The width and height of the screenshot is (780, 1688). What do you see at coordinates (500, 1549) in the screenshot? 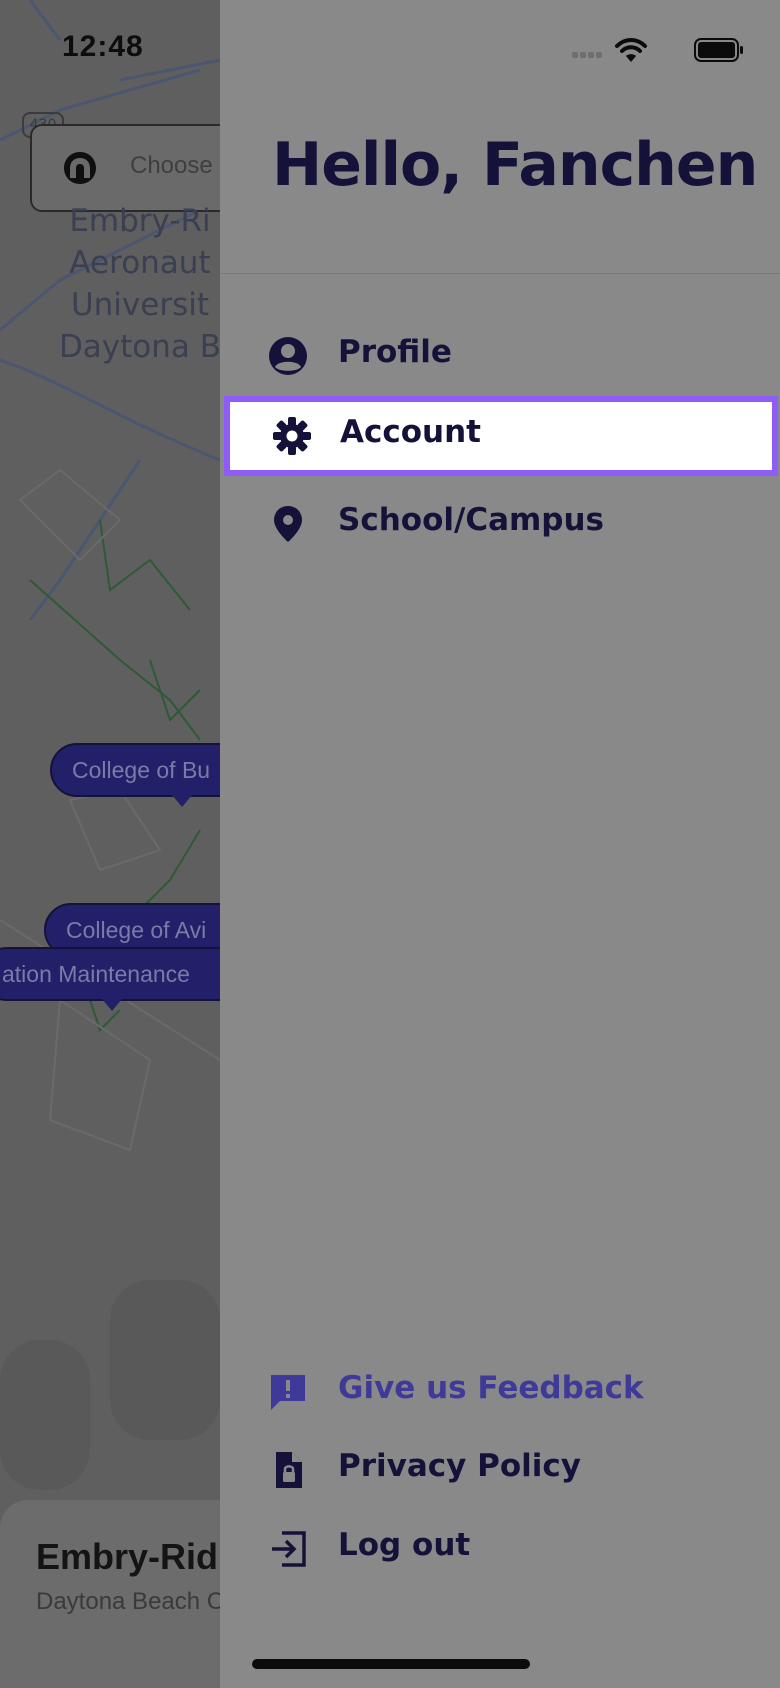
I see `menu-item-log-out: Log out` at bounding box center [500, 1549].